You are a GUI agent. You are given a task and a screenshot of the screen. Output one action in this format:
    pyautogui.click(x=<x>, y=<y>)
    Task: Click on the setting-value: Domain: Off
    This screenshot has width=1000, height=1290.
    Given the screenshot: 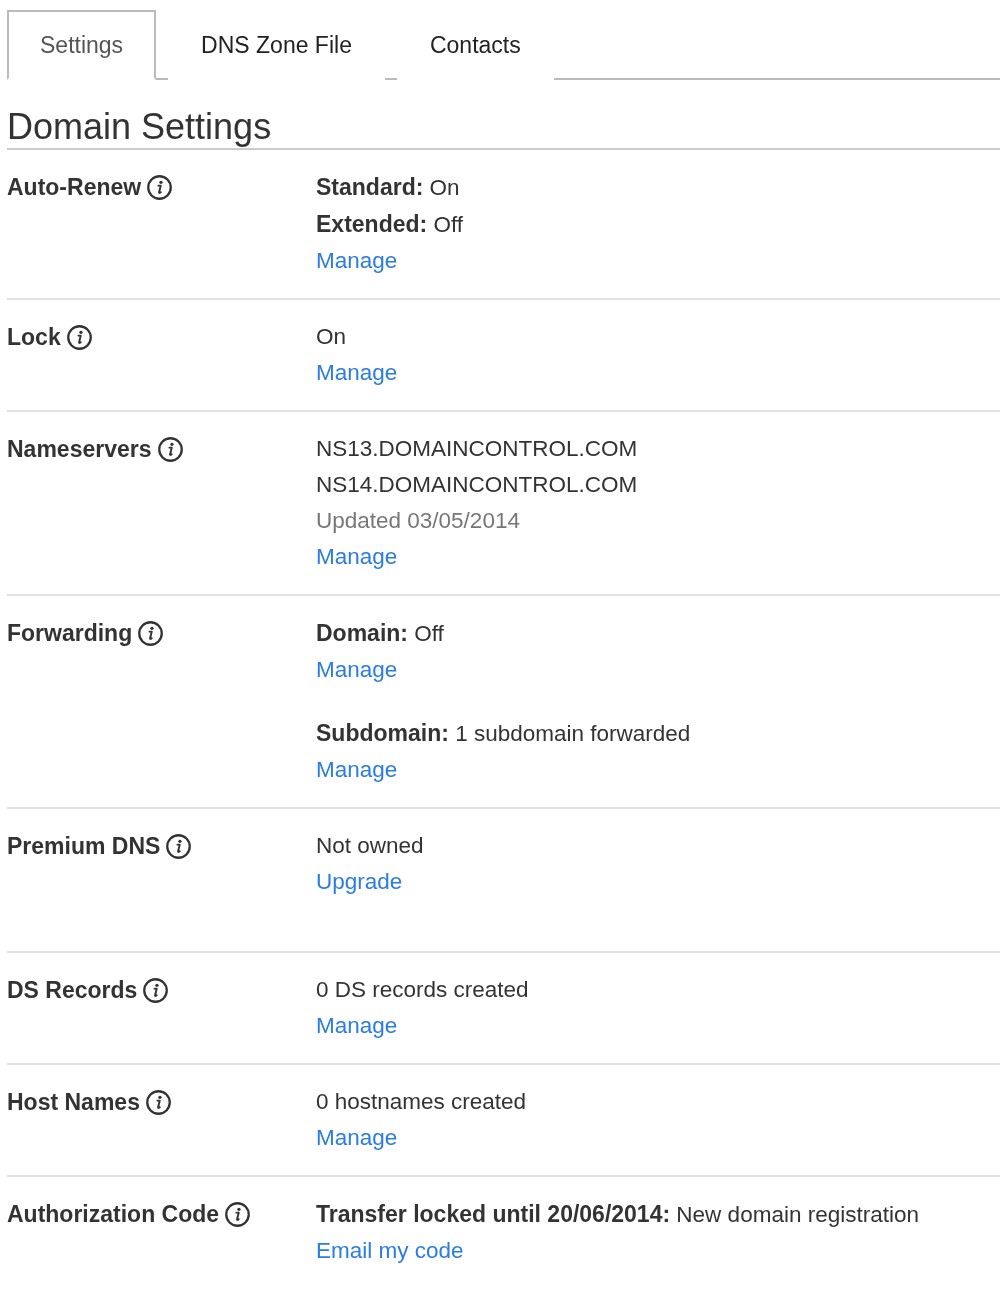 What is the action you would take?
    pyautogui.click(x=380, y=633)
    